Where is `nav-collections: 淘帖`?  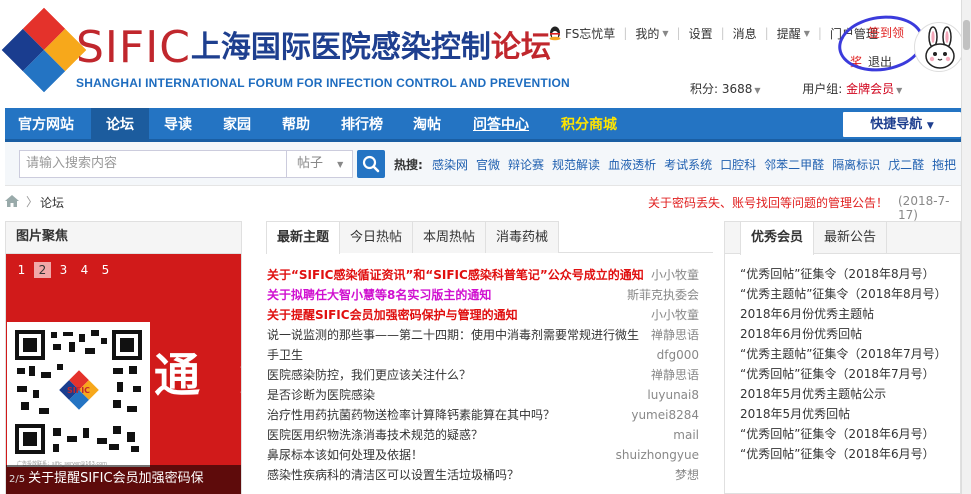
nav-collections: 淘帖 is located at coordinates (427, 125).